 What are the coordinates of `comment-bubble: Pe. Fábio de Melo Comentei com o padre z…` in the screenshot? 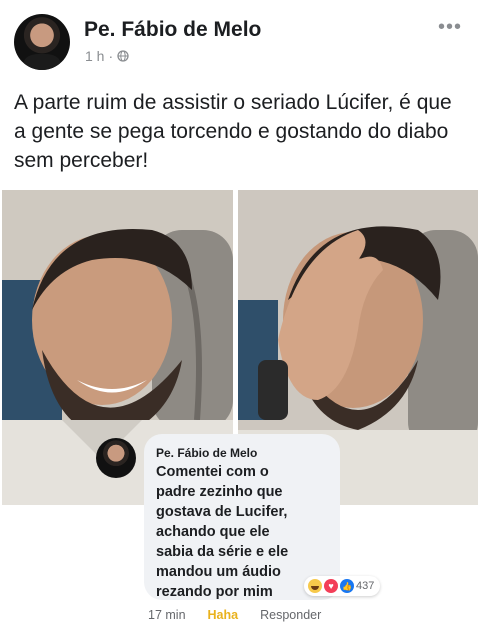 It's located at (242, 517).